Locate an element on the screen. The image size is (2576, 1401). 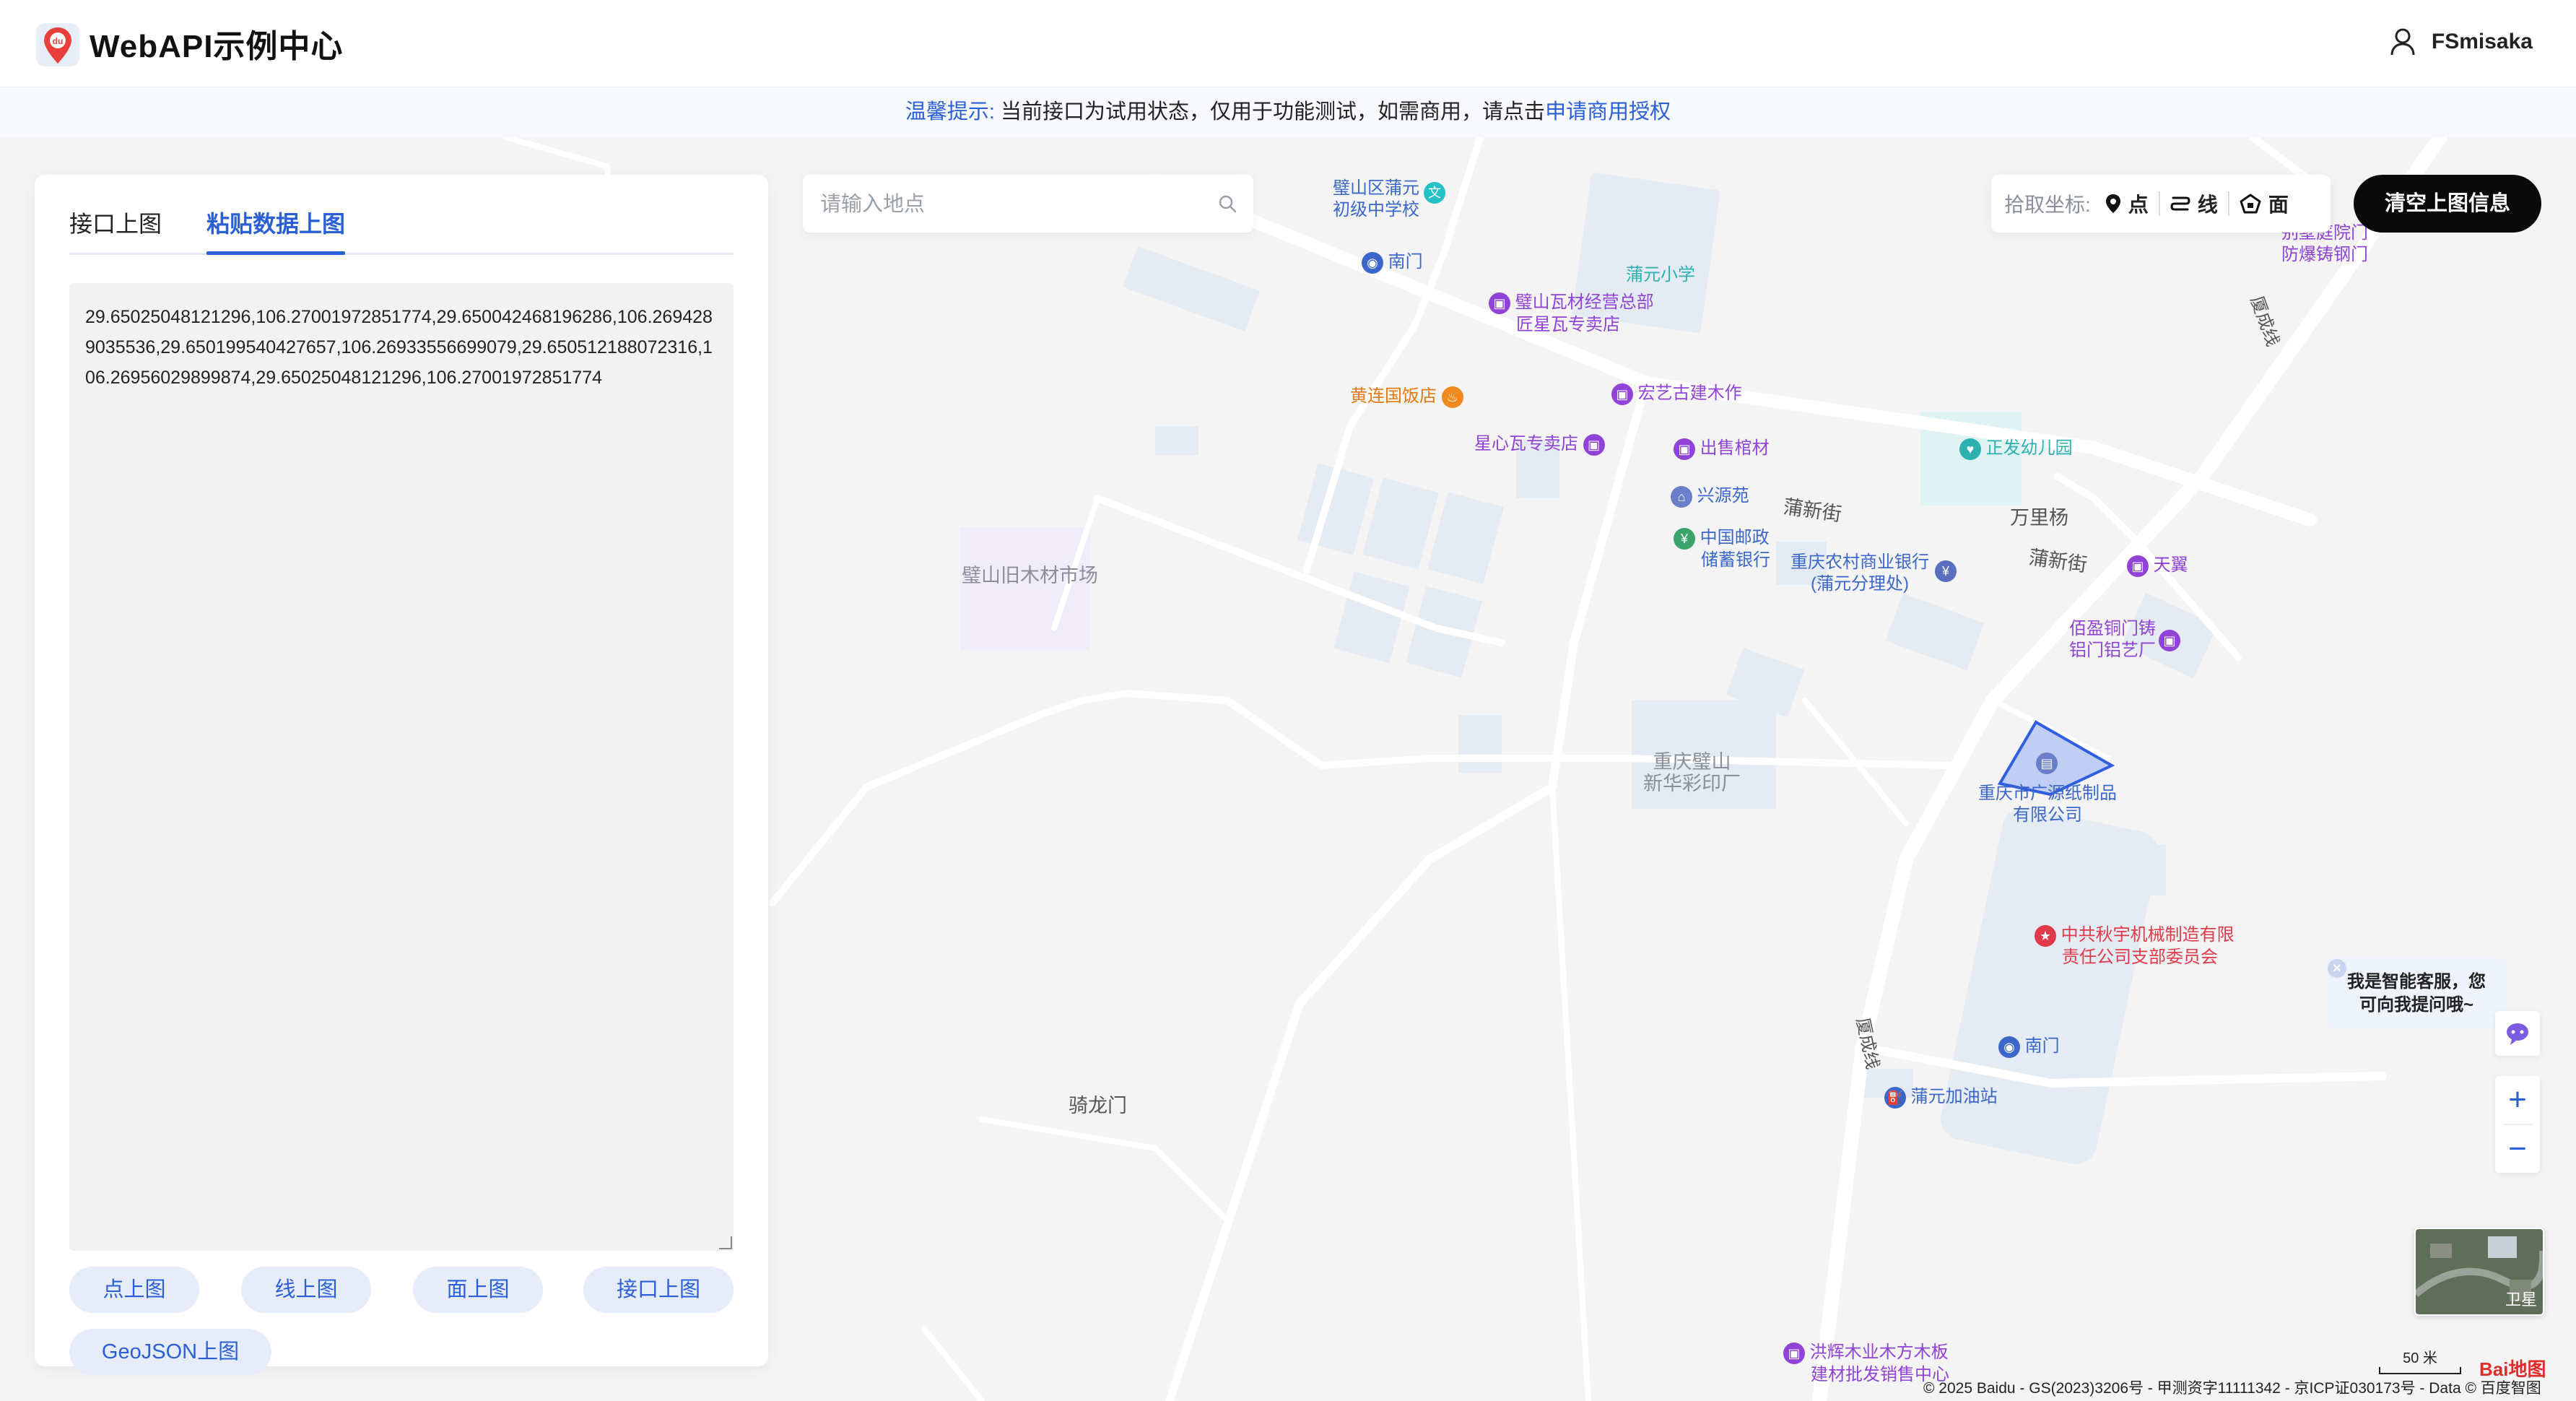
zoom-in-button: + is located at coordinates (2517, 1100).